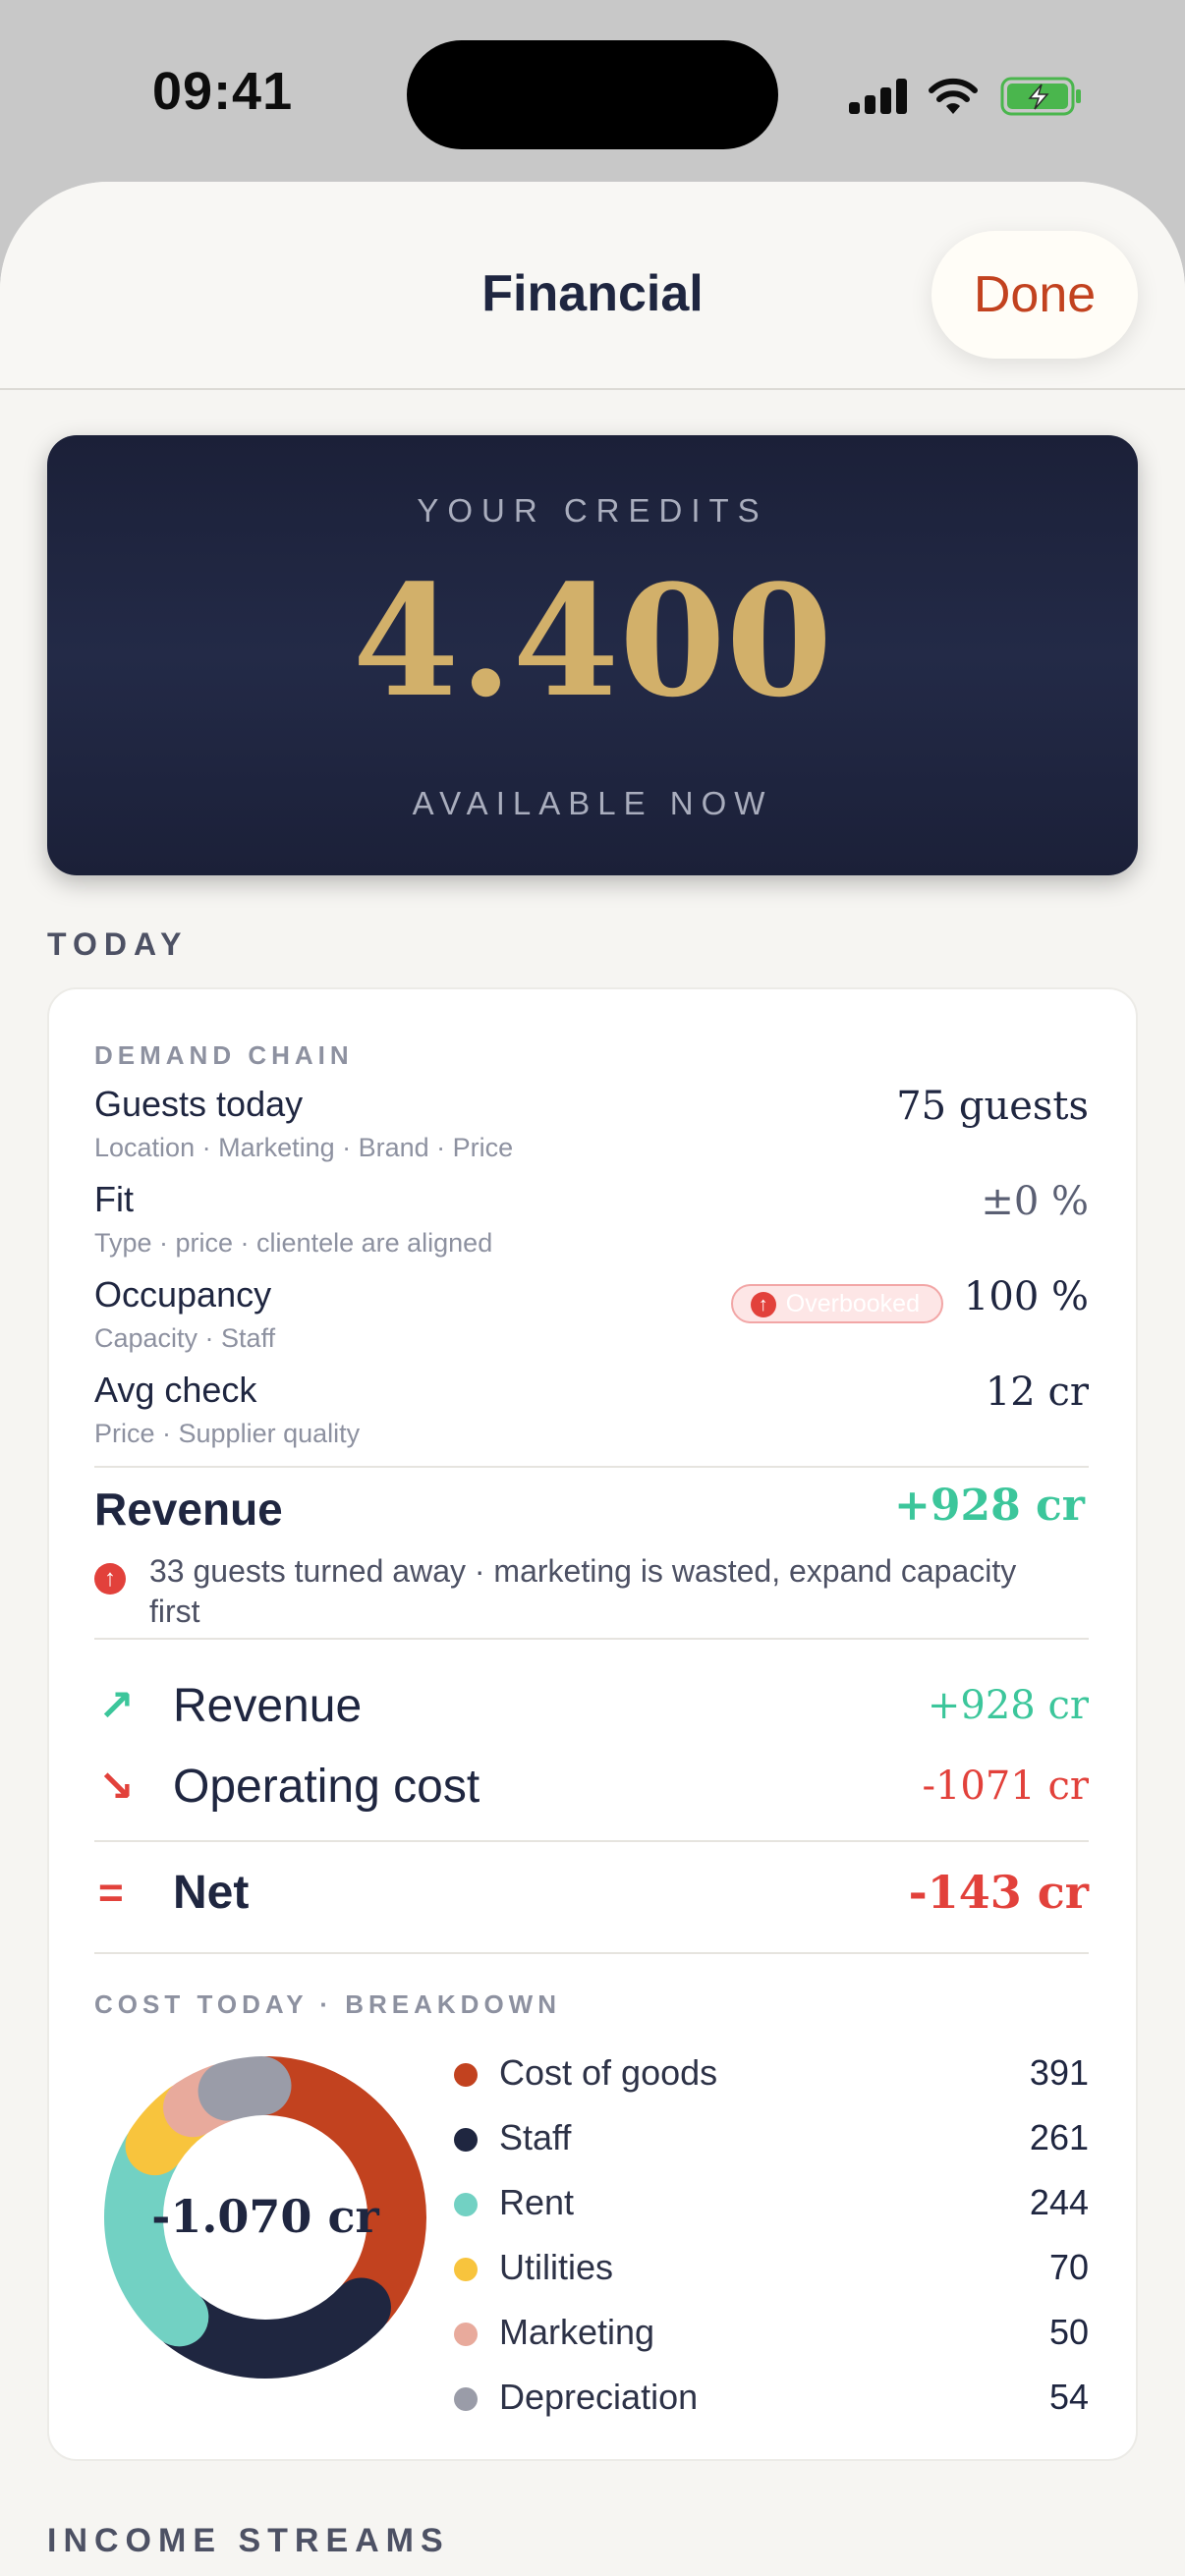 The image size is (1185, 2576). What do you see at coordinates (1026, 1296) in the screenshot?
I see `chain-value: 100 %` at bounding box center [1026, 1296].